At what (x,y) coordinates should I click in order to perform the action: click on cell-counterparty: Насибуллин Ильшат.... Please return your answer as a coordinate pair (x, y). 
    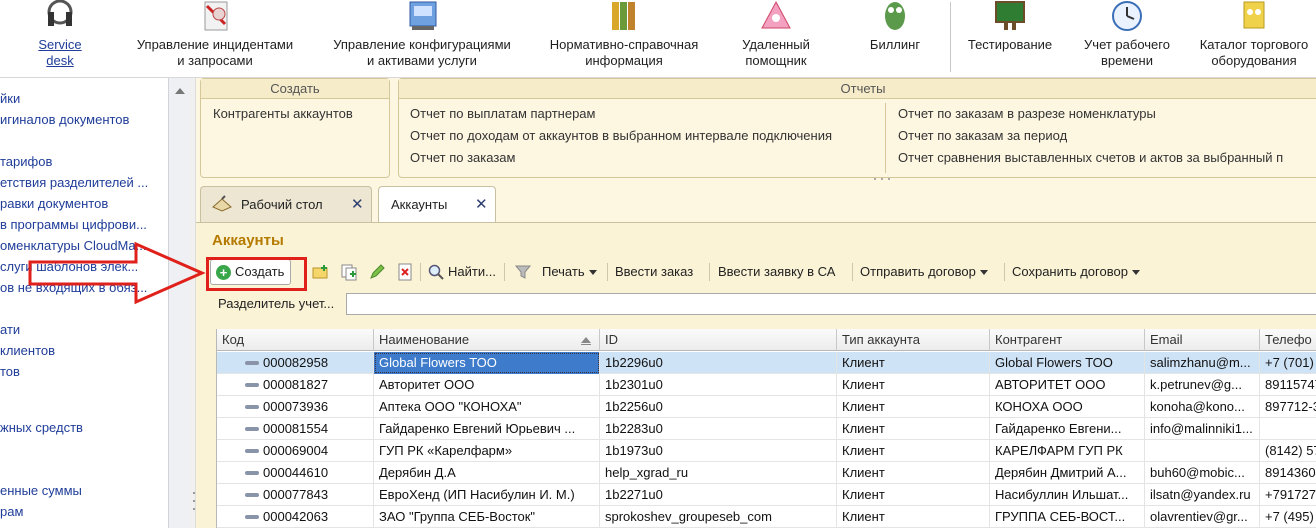
    Looking at the image, I should click on (1067, 495).